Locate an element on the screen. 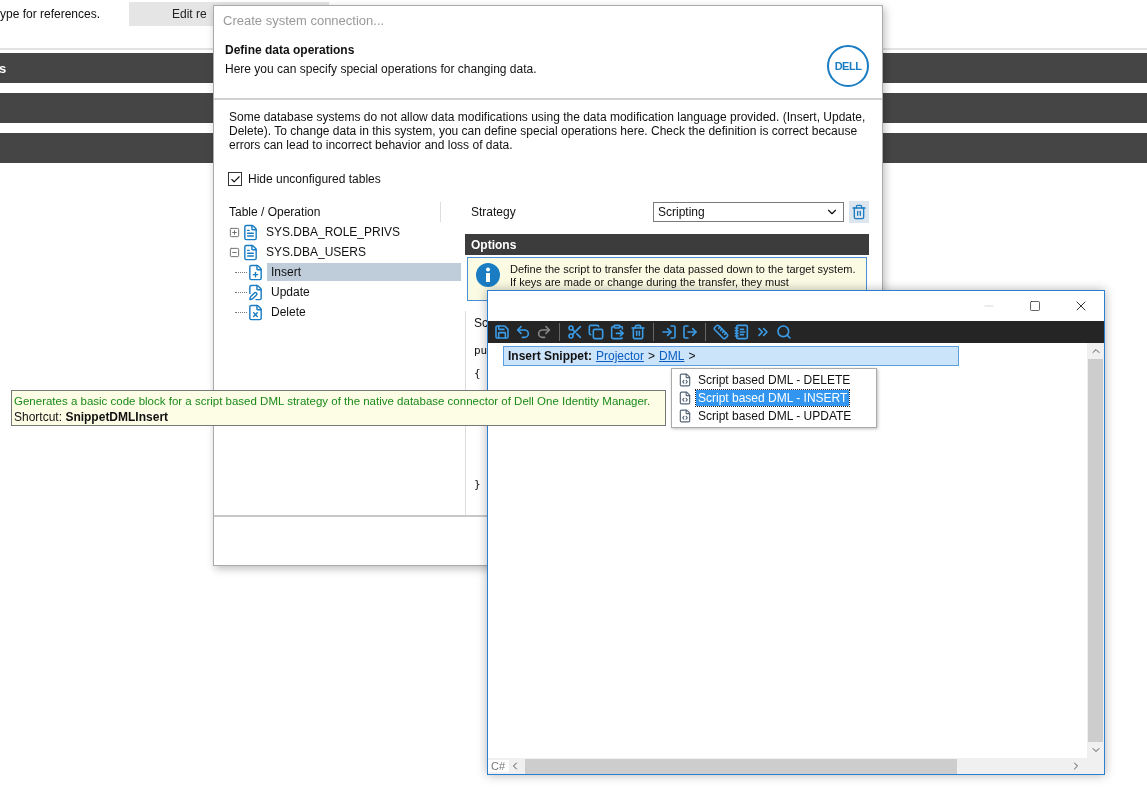  script-label: Sc is located at coordinates (481, 323).